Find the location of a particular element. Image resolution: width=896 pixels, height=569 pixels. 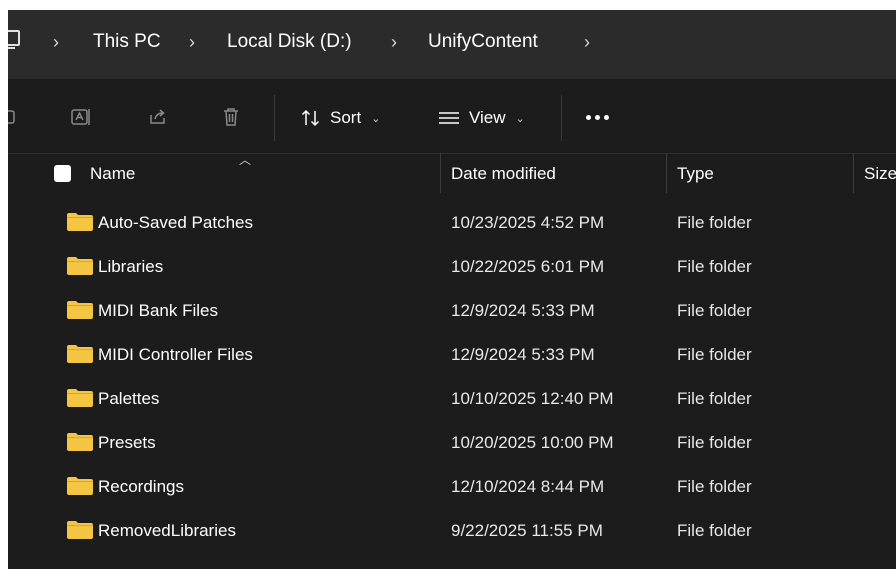

list-item: Presets 10/20/2025 10:00 PM File folder is located at coordinates (452, 442).